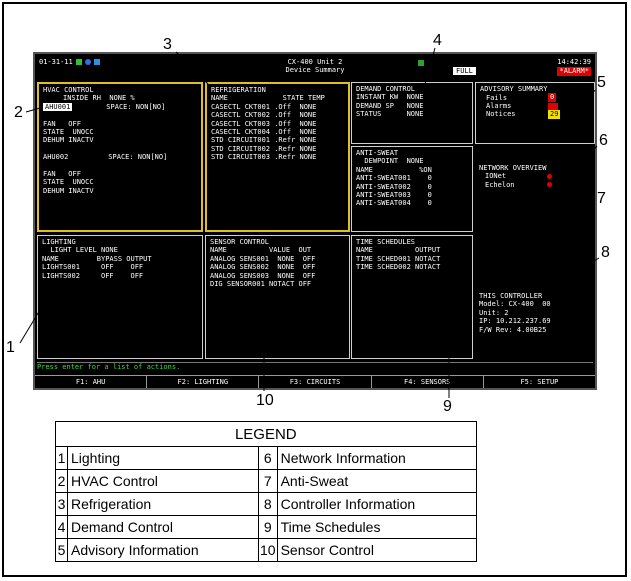 The width and height of the screenshot is (631, 581). I want to click on legend-label: Controller Information, so click(376, 504).